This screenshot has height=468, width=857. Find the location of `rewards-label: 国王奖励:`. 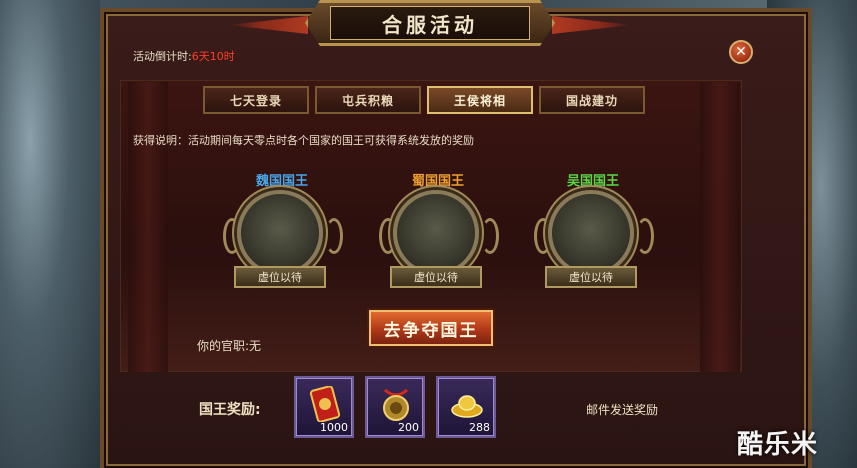

rewards-label: 国王奖励: is located at coordinates (230, 410).